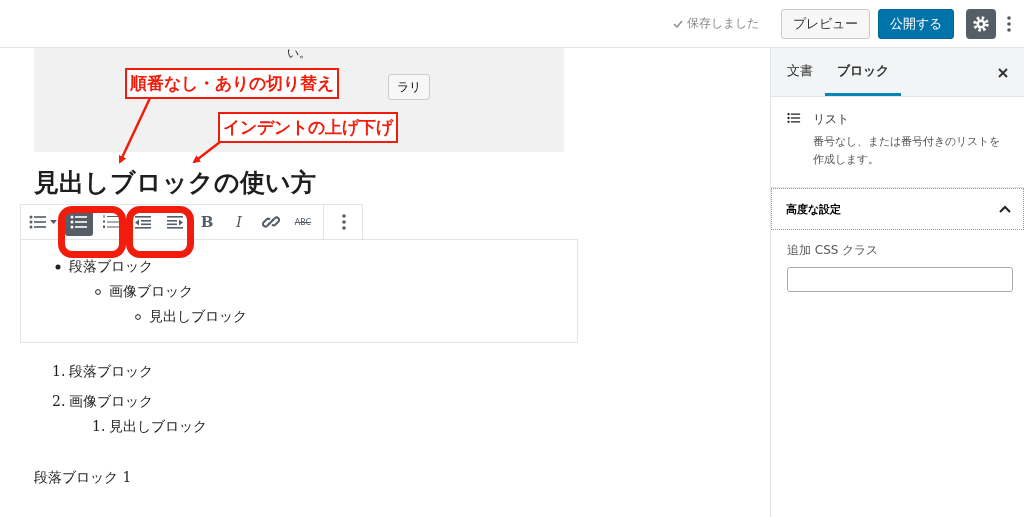 Image resolution: width=1024 pixels, height=517 pixels. What do you see at coordinates (409, 87) in the screenshot?
I see `media-library-button: ラリ` at bounding box center [409, 87].